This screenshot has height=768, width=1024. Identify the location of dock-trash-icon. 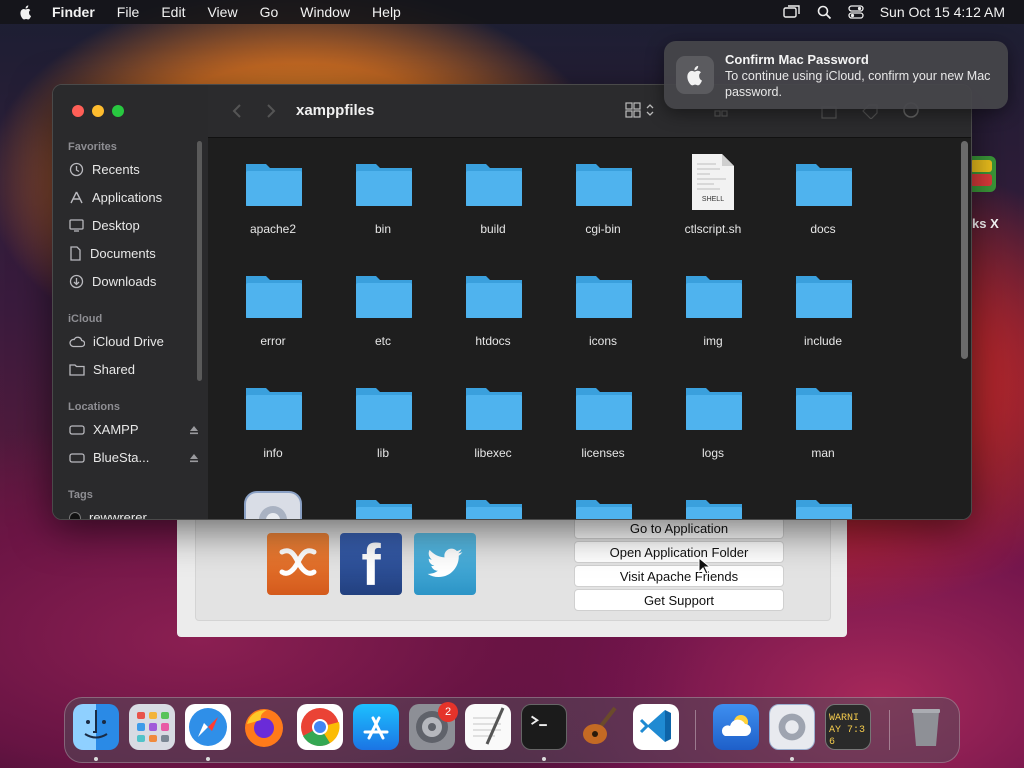
(926, 727).